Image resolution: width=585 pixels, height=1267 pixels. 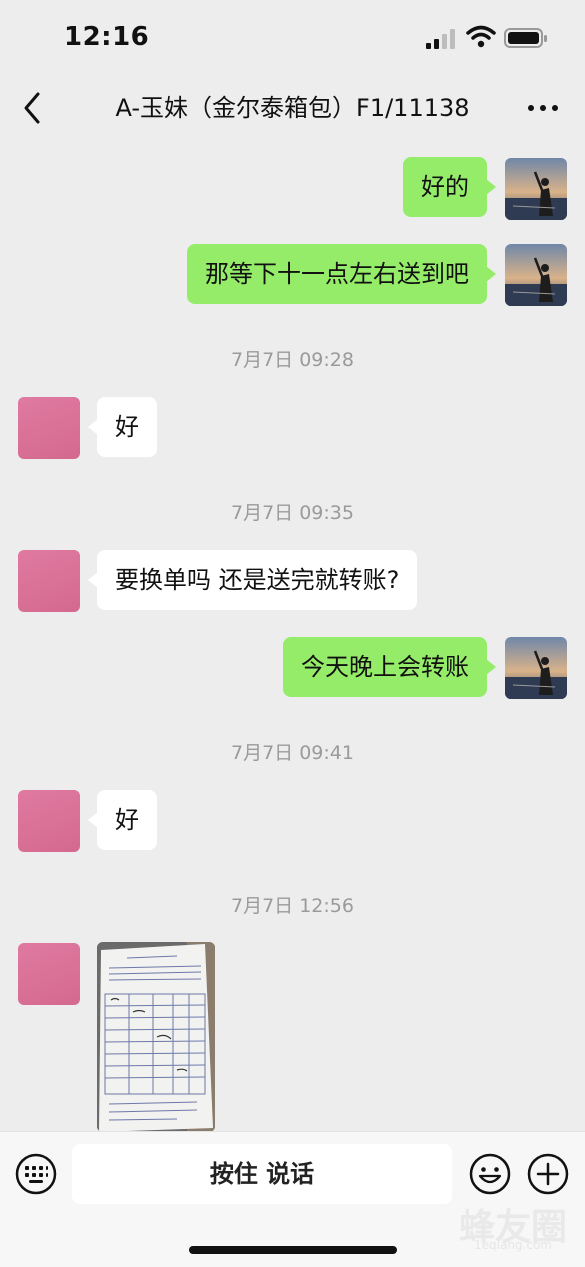 I want to click on message-timestamp: 7月7日 09:28, so click(x=292, y=360).